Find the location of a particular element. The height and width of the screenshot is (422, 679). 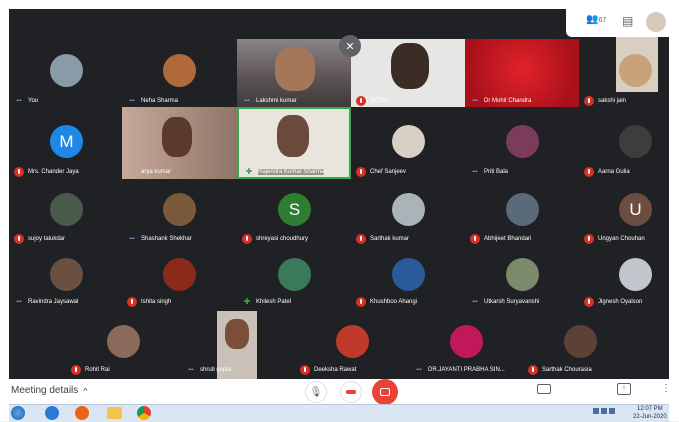

participant-video-tile-active: Rajendra Kumar Sharma is located at coordinates (294, 143).